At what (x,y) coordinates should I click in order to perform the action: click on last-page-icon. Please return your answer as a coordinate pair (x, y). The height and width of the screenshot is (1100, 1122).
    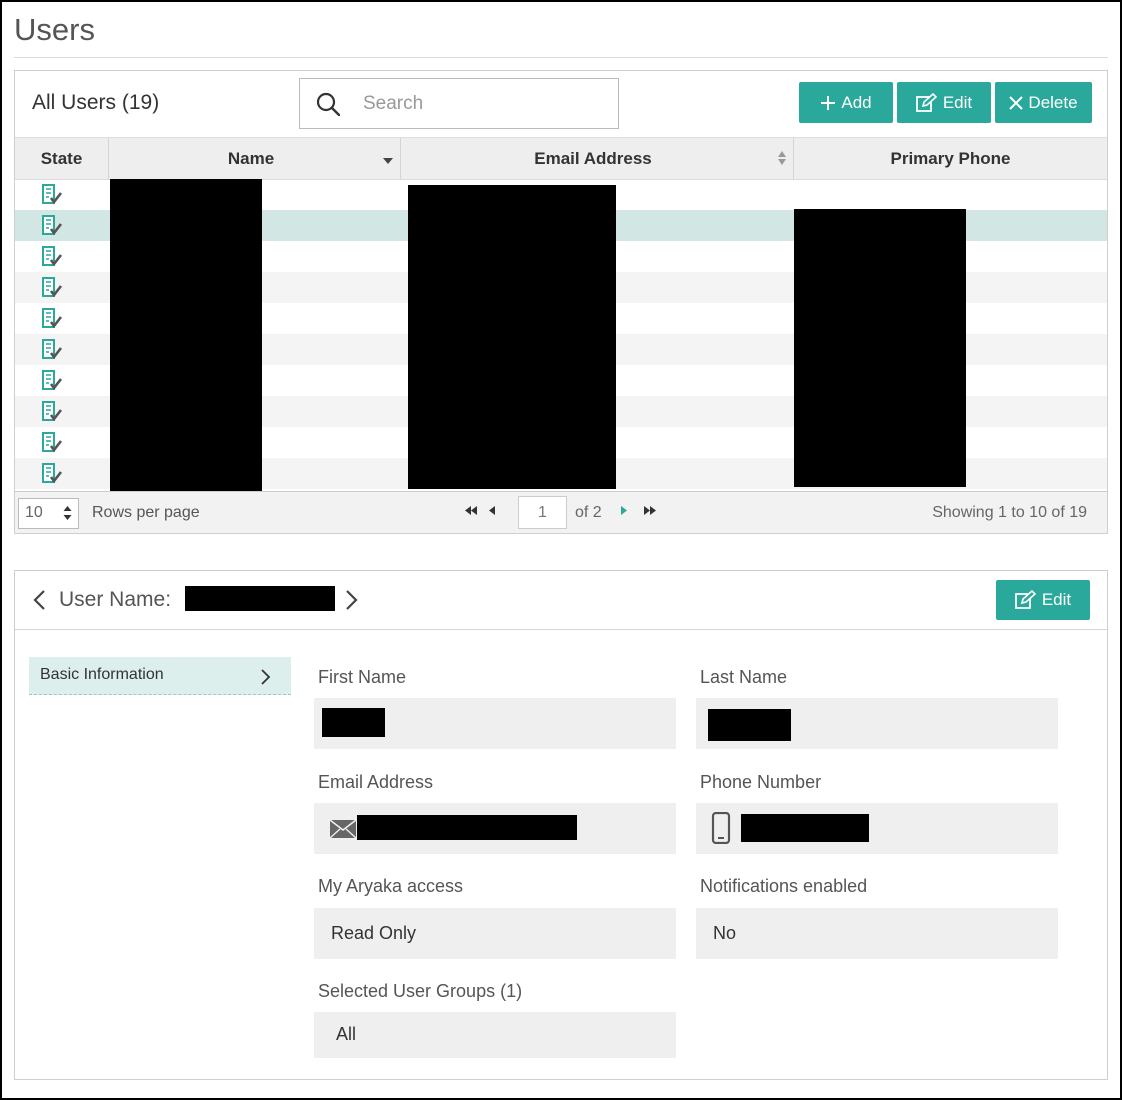
    Looking at the image, I should click on (650, 510).